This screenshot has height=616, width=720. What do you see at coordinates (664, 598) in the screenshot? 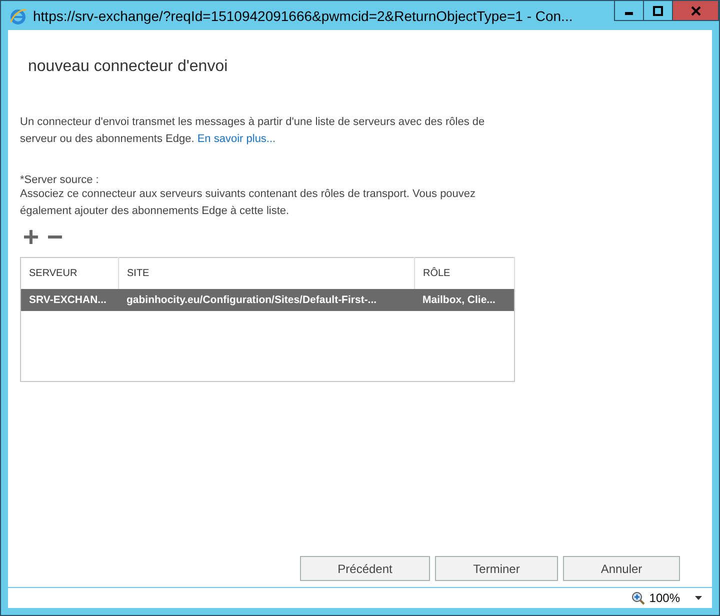
I see `zoom-level: 100%` at bounding box center [664, 598].